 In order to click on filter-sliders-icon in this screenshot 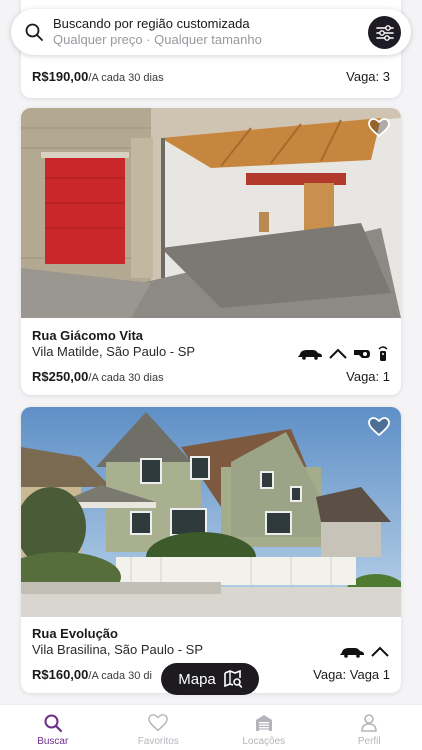, I will do `click(384, 32)`.